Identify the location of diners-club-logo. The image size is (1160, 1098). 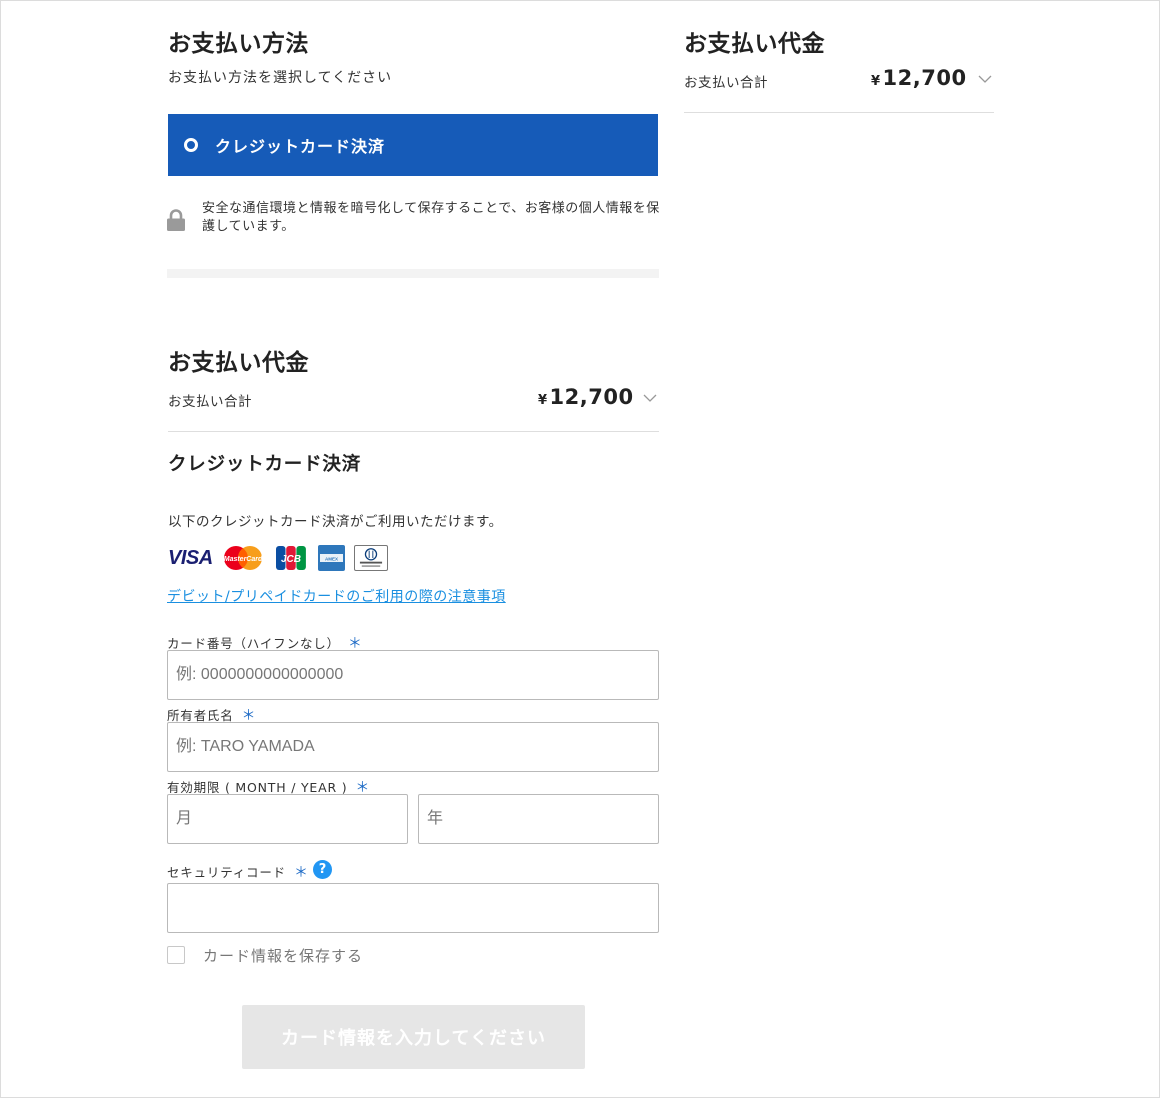
(371, 558).